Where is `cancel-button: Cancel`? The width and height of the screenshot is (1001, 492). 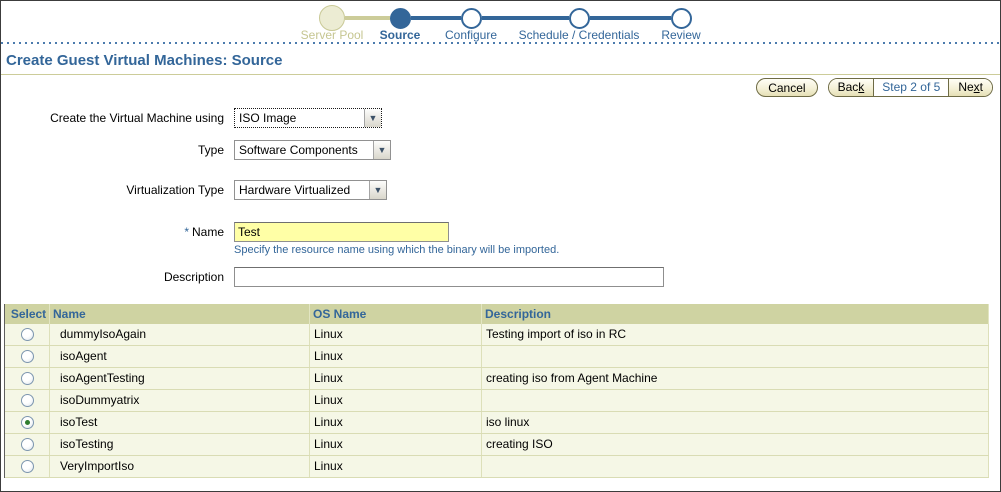 cancel-button: Cancel is located at coordinates (787, 87).